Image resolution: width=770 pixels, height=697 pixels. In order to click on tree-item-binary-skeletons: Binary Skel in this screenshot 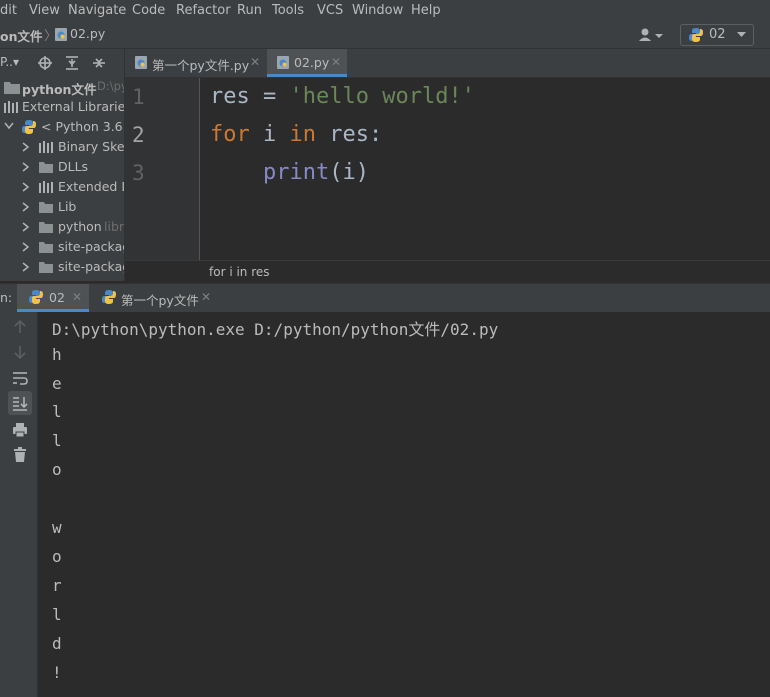, I will do `click(62, 147)`.